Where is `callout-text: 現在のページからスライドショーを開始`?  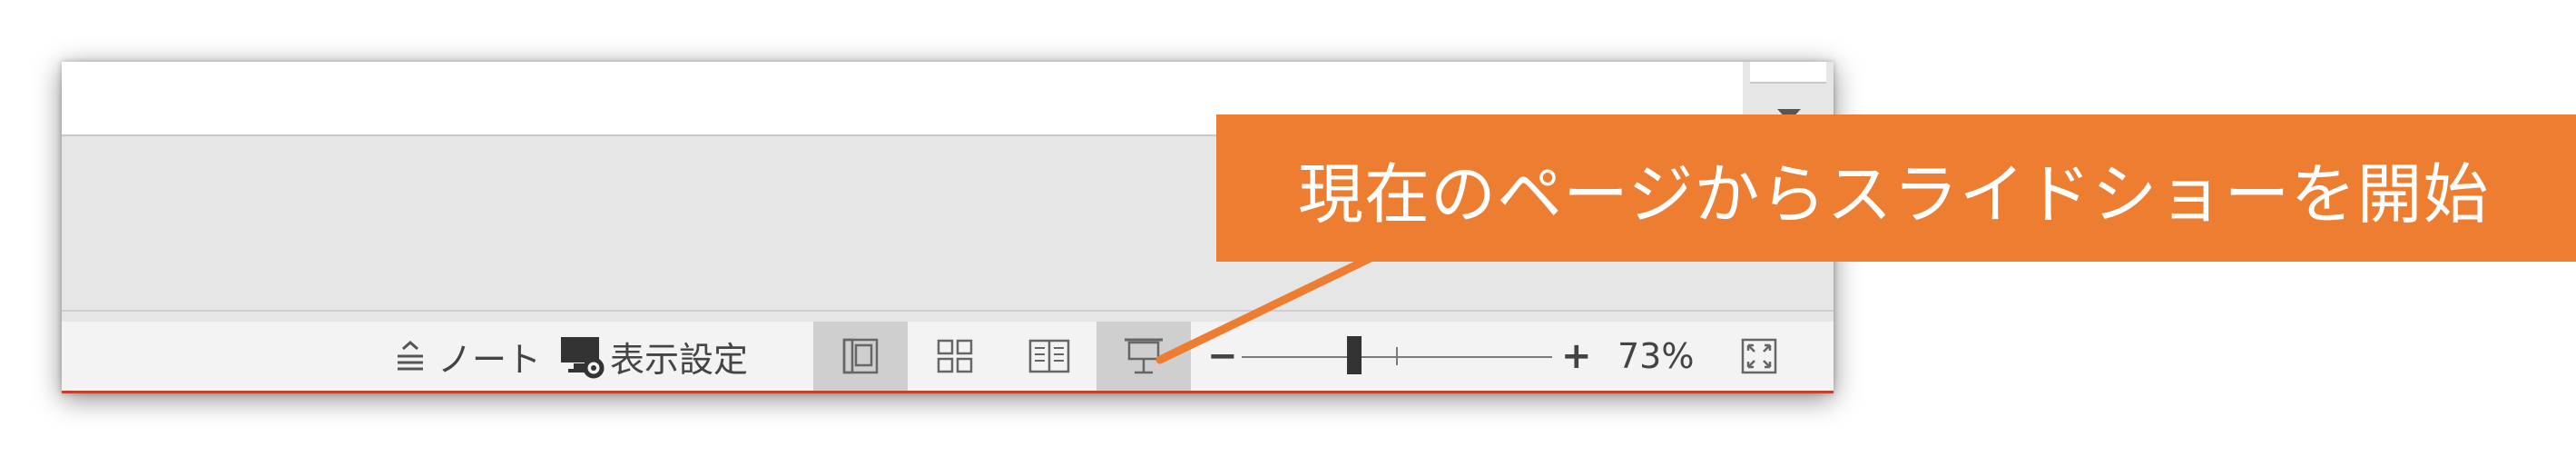 callout-text: 現在のページからスライドショーを開始 is located at coordinates (1894, 194).